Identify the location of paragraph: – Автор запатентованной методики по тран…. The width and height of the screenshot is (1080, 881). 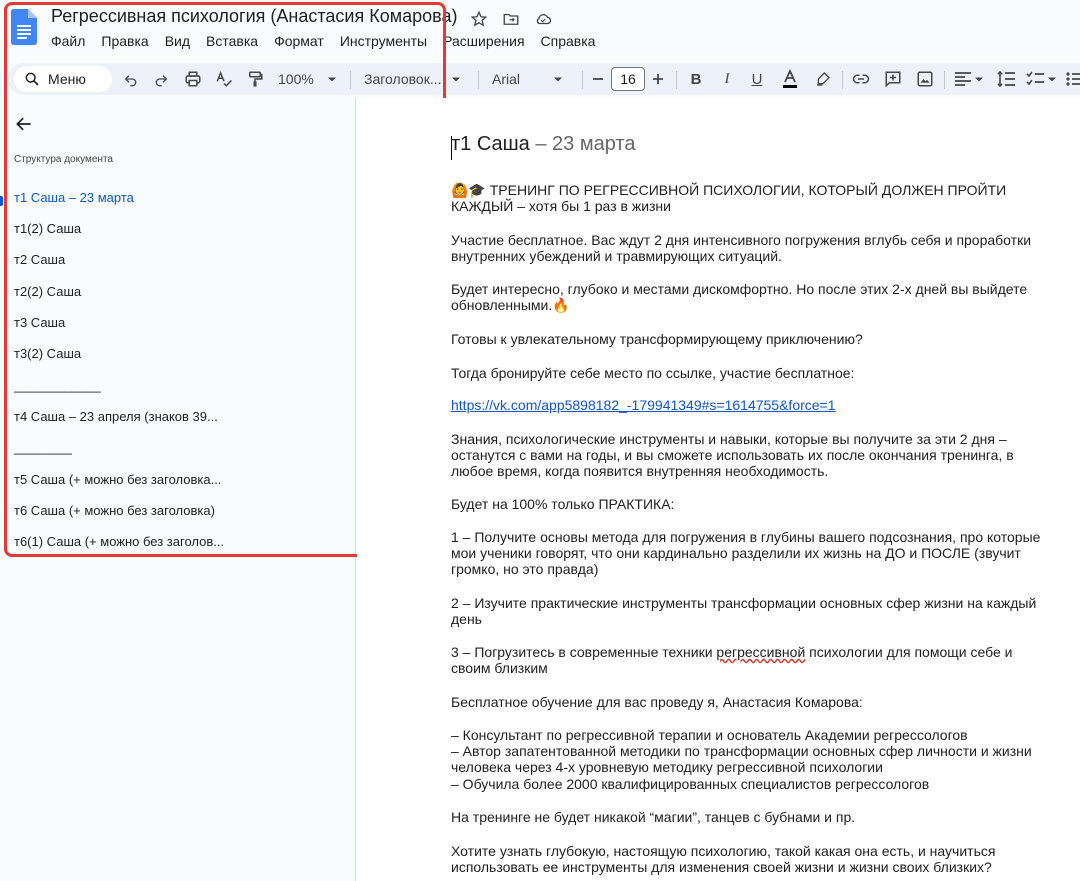
(741, 759).